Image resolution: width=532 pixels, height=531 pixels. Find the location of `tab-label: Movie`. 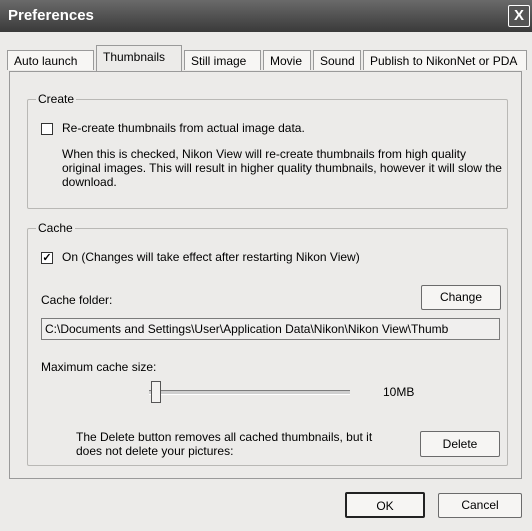

tab-label: Movie is located at coordinates (286, 61).